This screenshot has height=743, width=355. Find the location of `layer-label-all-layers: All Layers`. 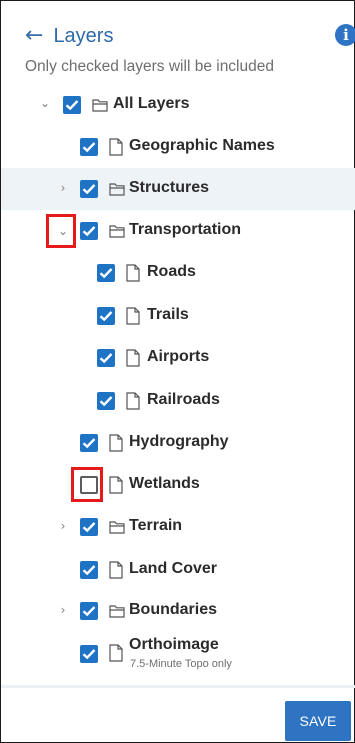

layer-label-all-layers: All Layers is located at coordinates (151, 103).